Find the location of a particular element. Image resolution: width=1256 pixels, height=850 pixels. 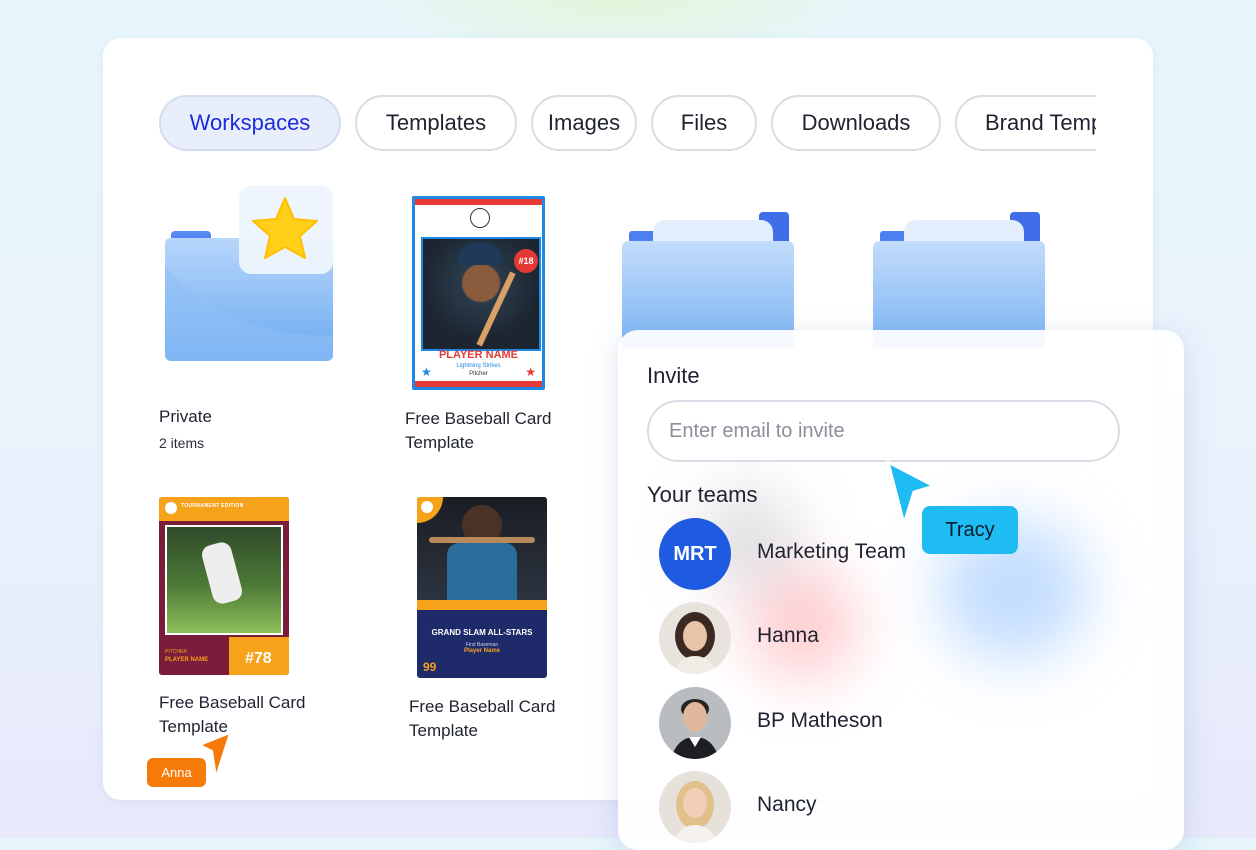

your-teams-title: Your teams is located at coordinates (702, 494).